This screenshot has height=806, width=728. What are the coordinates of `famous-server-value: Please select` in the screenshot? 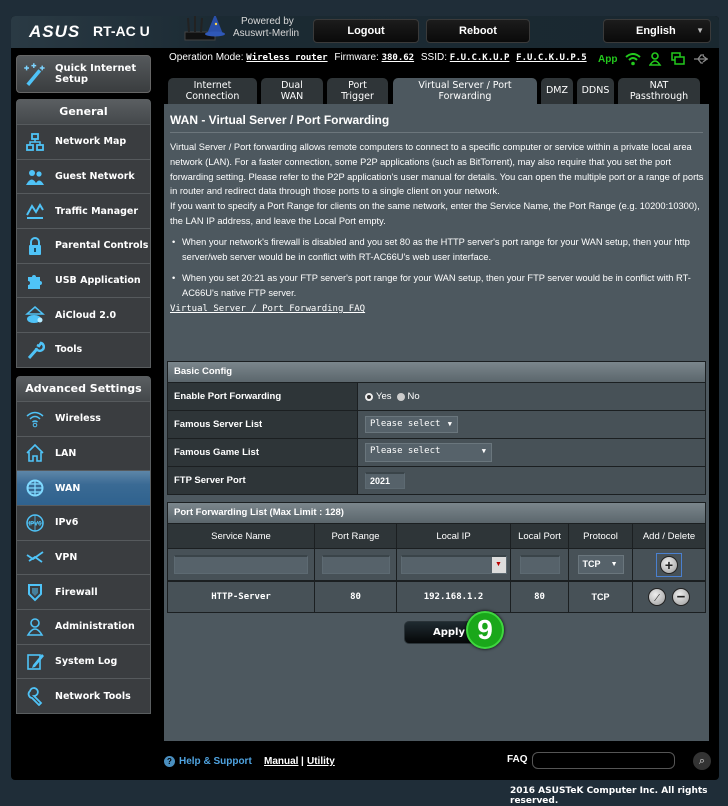 It's located at (405, 424).